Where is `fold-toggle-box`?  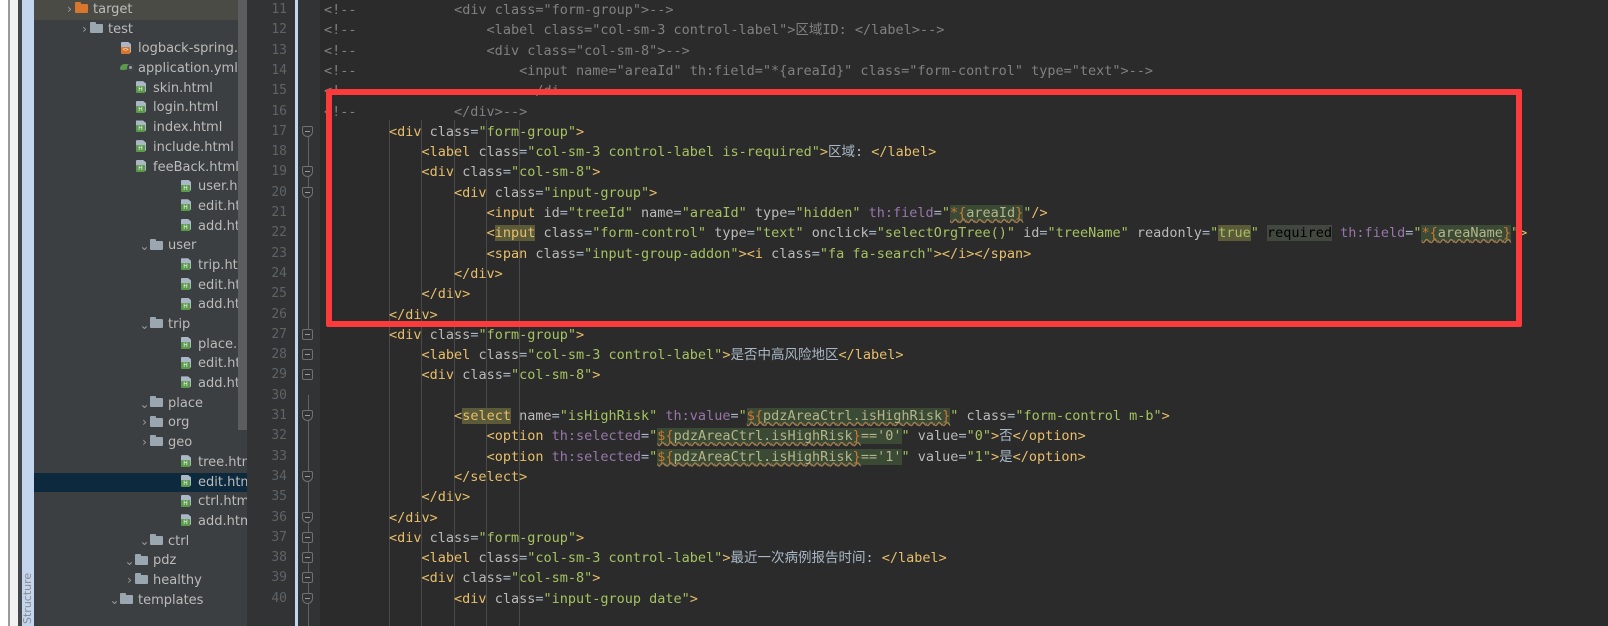
fold-toggle-box is located at coordinates (307, 537).